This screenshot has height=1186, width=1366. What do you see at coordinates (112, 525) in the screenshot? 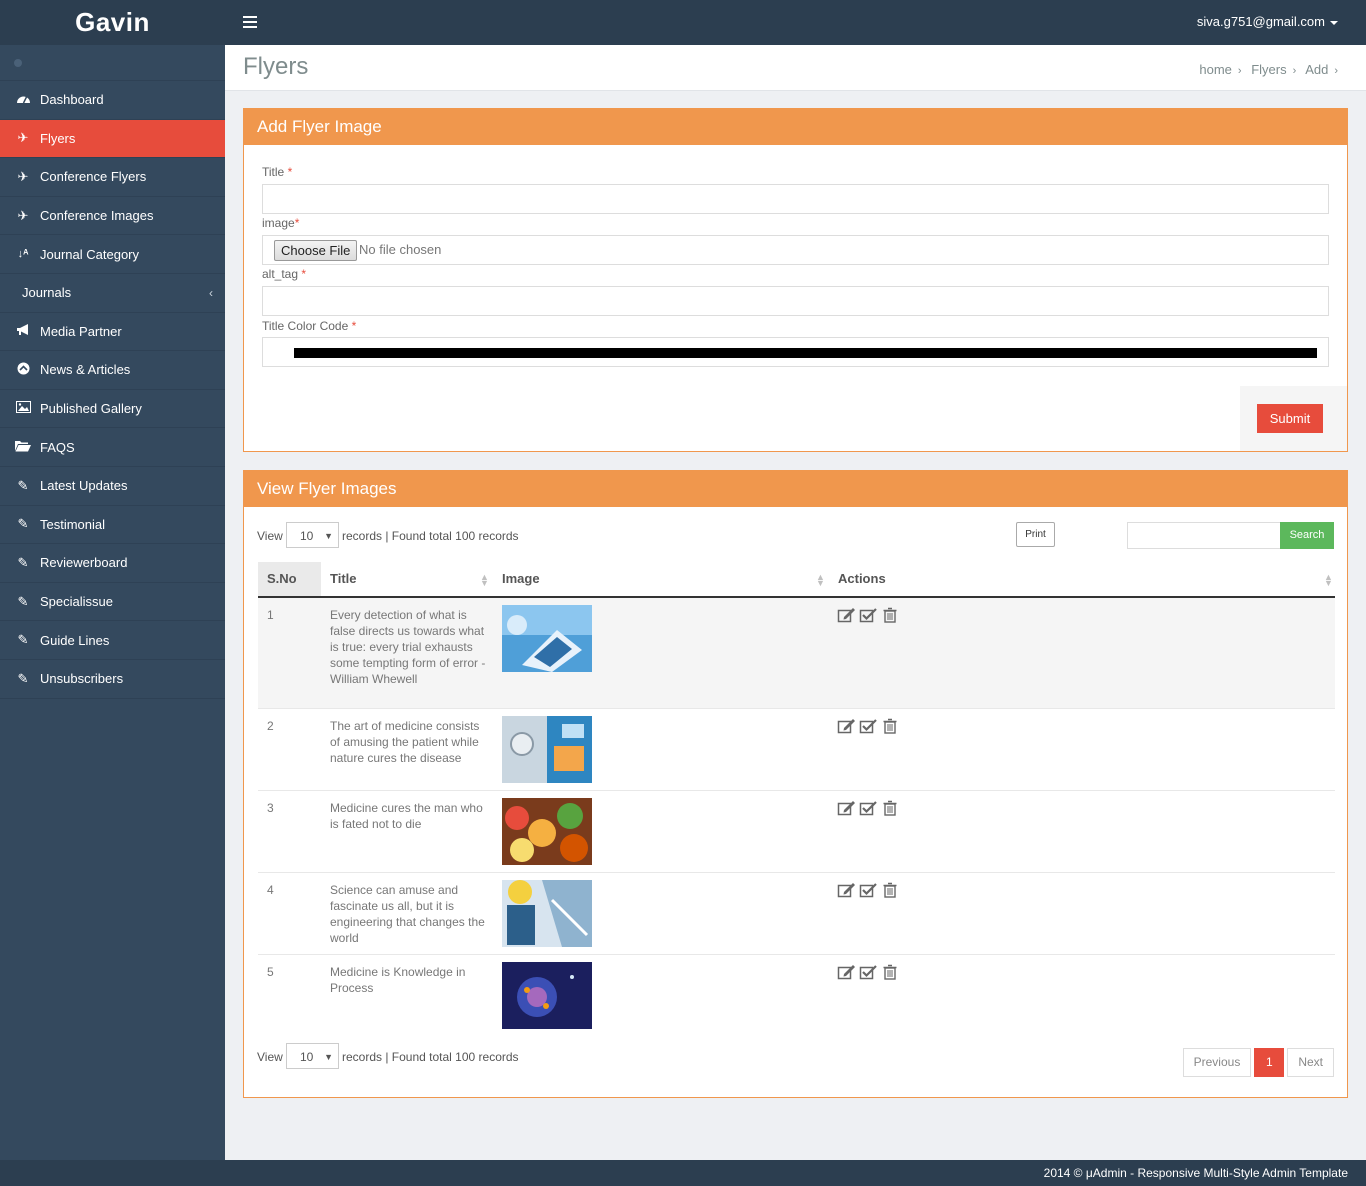
I see `sidebar-item-testimonial: ✎ Testimonial` at bounding box center [112, 525].